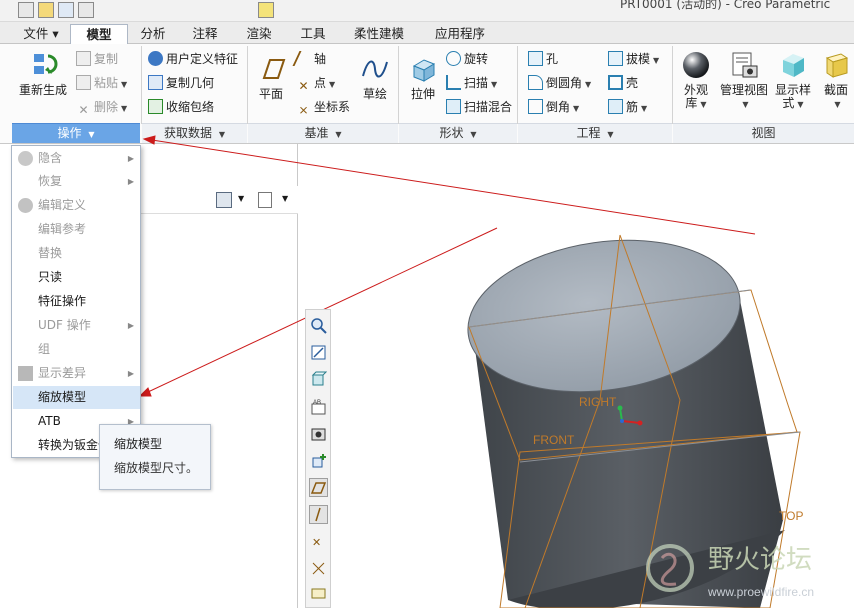  What do you see at coordinates (76, 181) in the screenshot?
I see `menu-item-resume: 恢复 ▶` at bounding box center [76, 181].